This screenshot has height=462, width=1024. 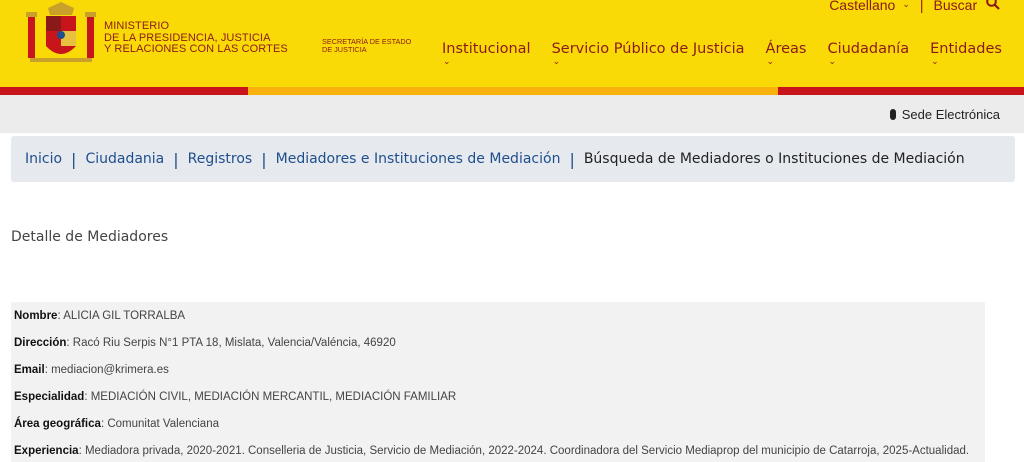 I want to click on language-selector: Castellano ⌄, so click(x=869, y=6).